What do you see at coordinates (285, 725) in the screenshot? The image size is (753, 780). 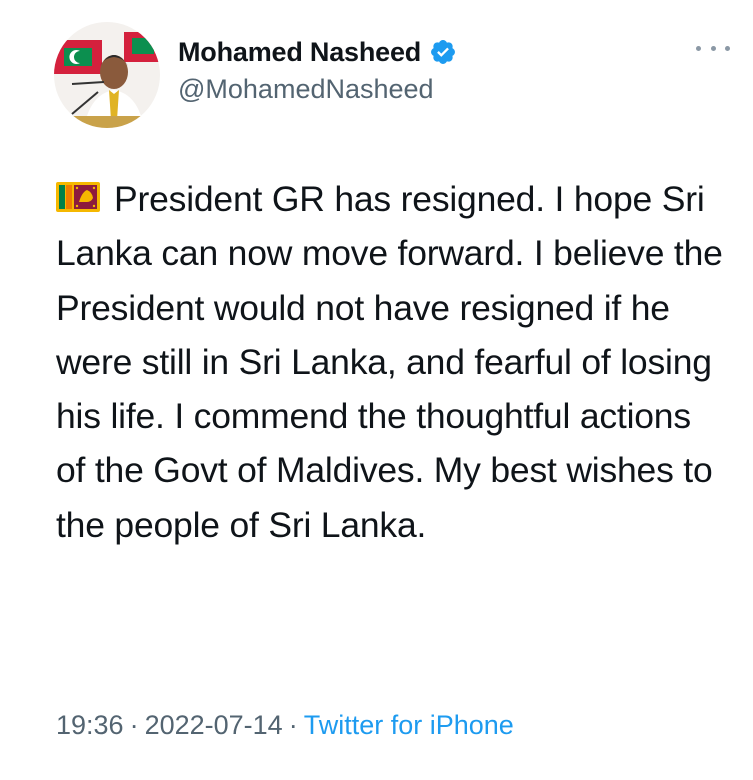 I see `tweet-metadata: 19:36 · 2022-07-14 · Twitter for iPhone` at bounding box center [285, 725].